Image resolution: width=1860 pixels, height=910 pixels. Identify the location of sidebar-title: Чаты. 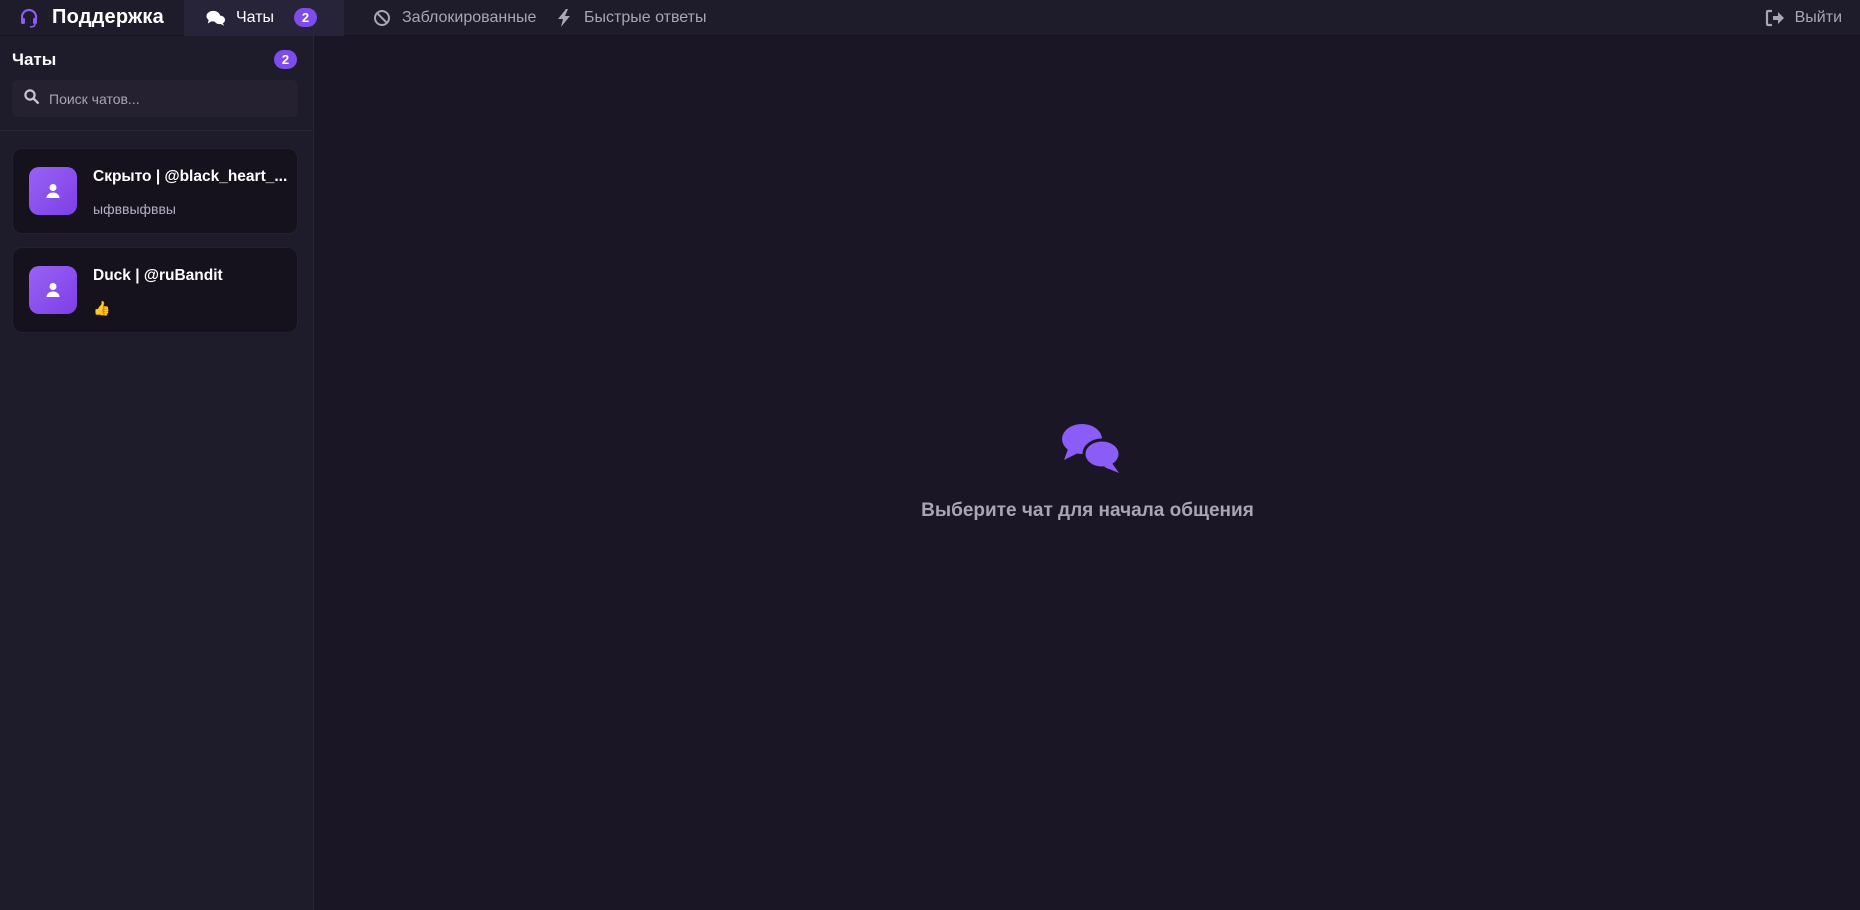
(34, 59).